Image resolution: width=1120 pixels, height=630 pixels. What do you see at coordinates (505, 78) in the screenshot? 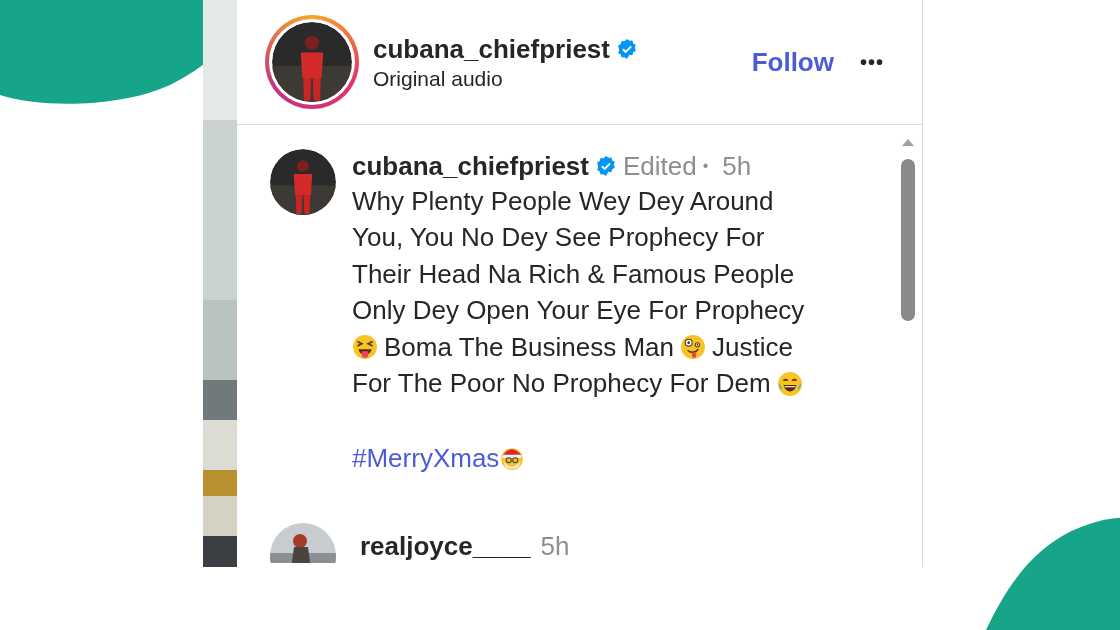
I see `audio-label: Original audio` at bounding box center [505, 78].